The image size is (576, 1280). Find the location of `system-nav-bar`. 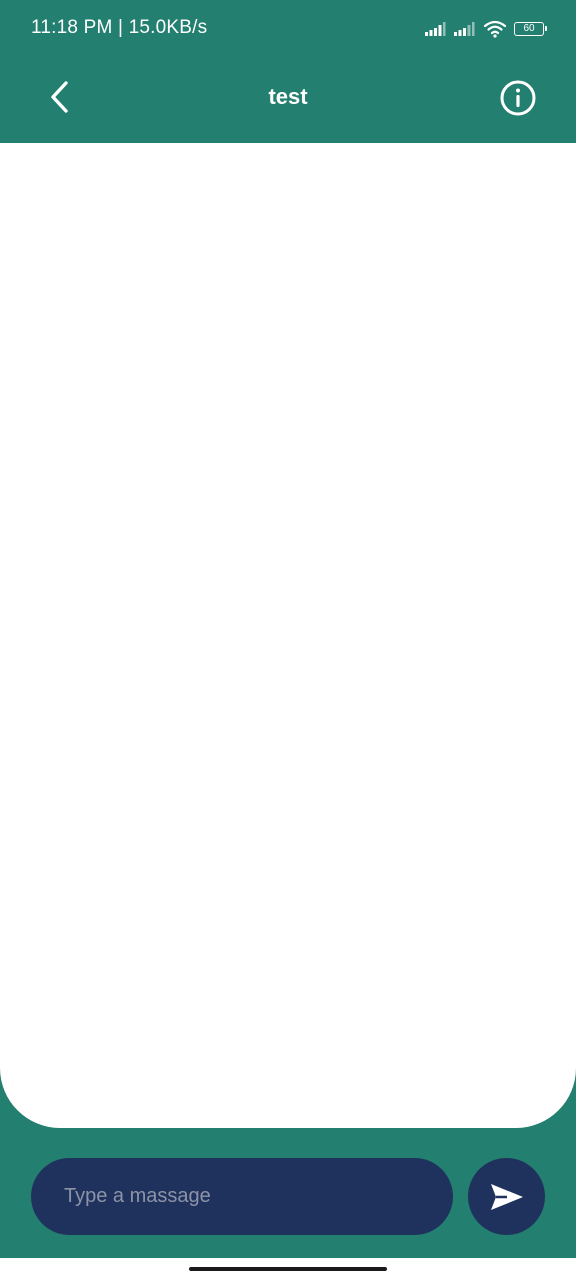

system-nav-bar is located at coordinates (288, 1269).